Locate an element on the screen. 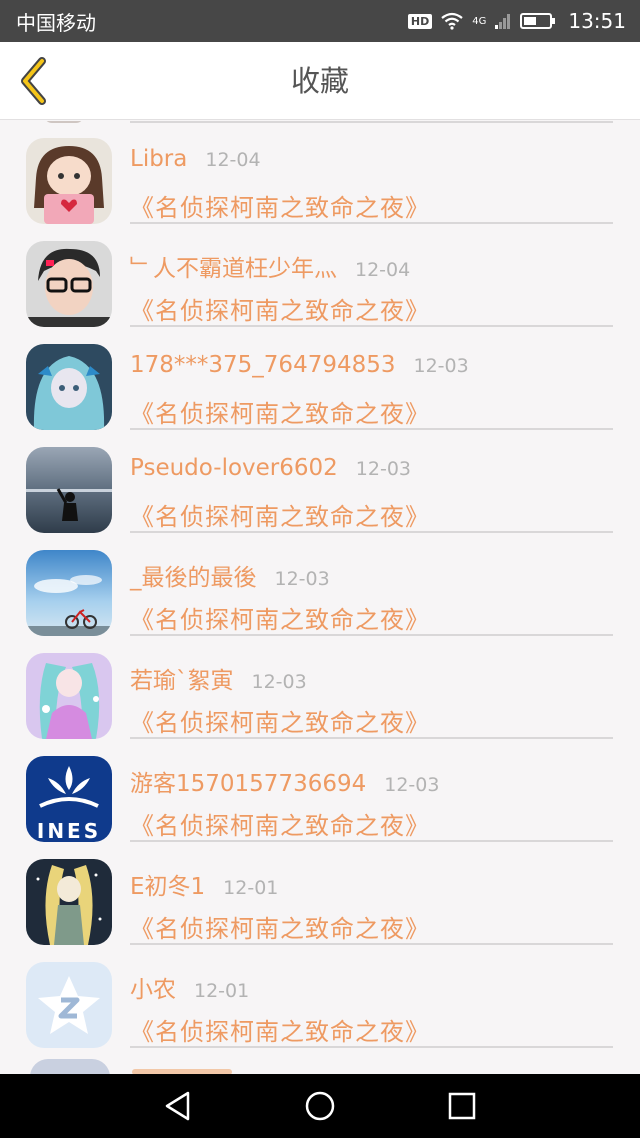 This screenshot has width=640, height=1138. username: 游客1570157736694 is located at coordinates (248, 781).